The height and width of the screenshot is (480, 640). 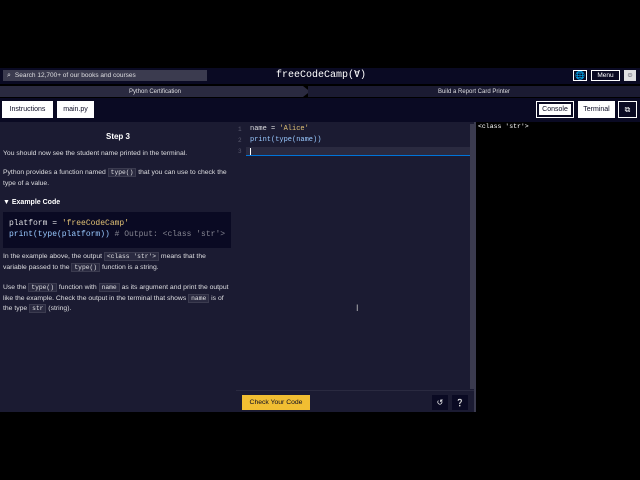 I want to click on line-number: 2, so click(x=240, y=140).